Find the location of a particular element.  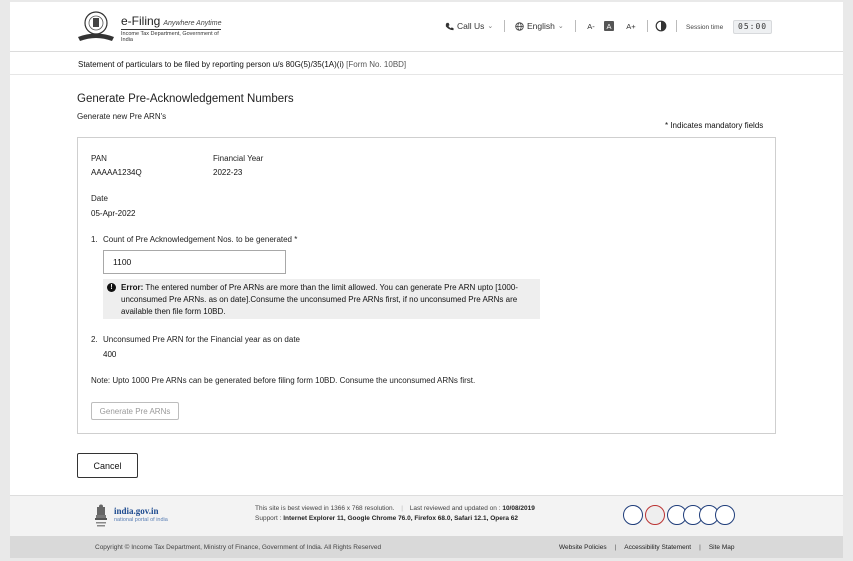

font-increase-button: A+ is located at coordinates (631, 26).